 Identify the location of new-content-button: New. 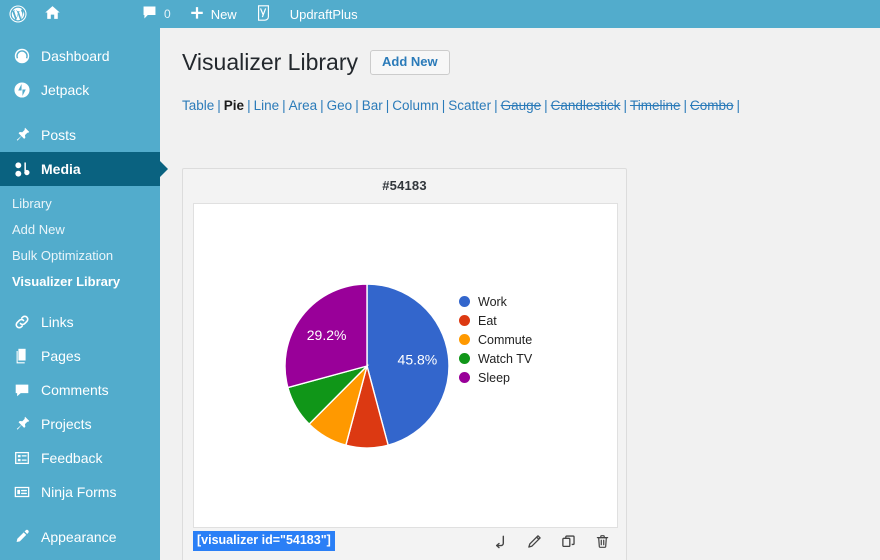
(213, 14).